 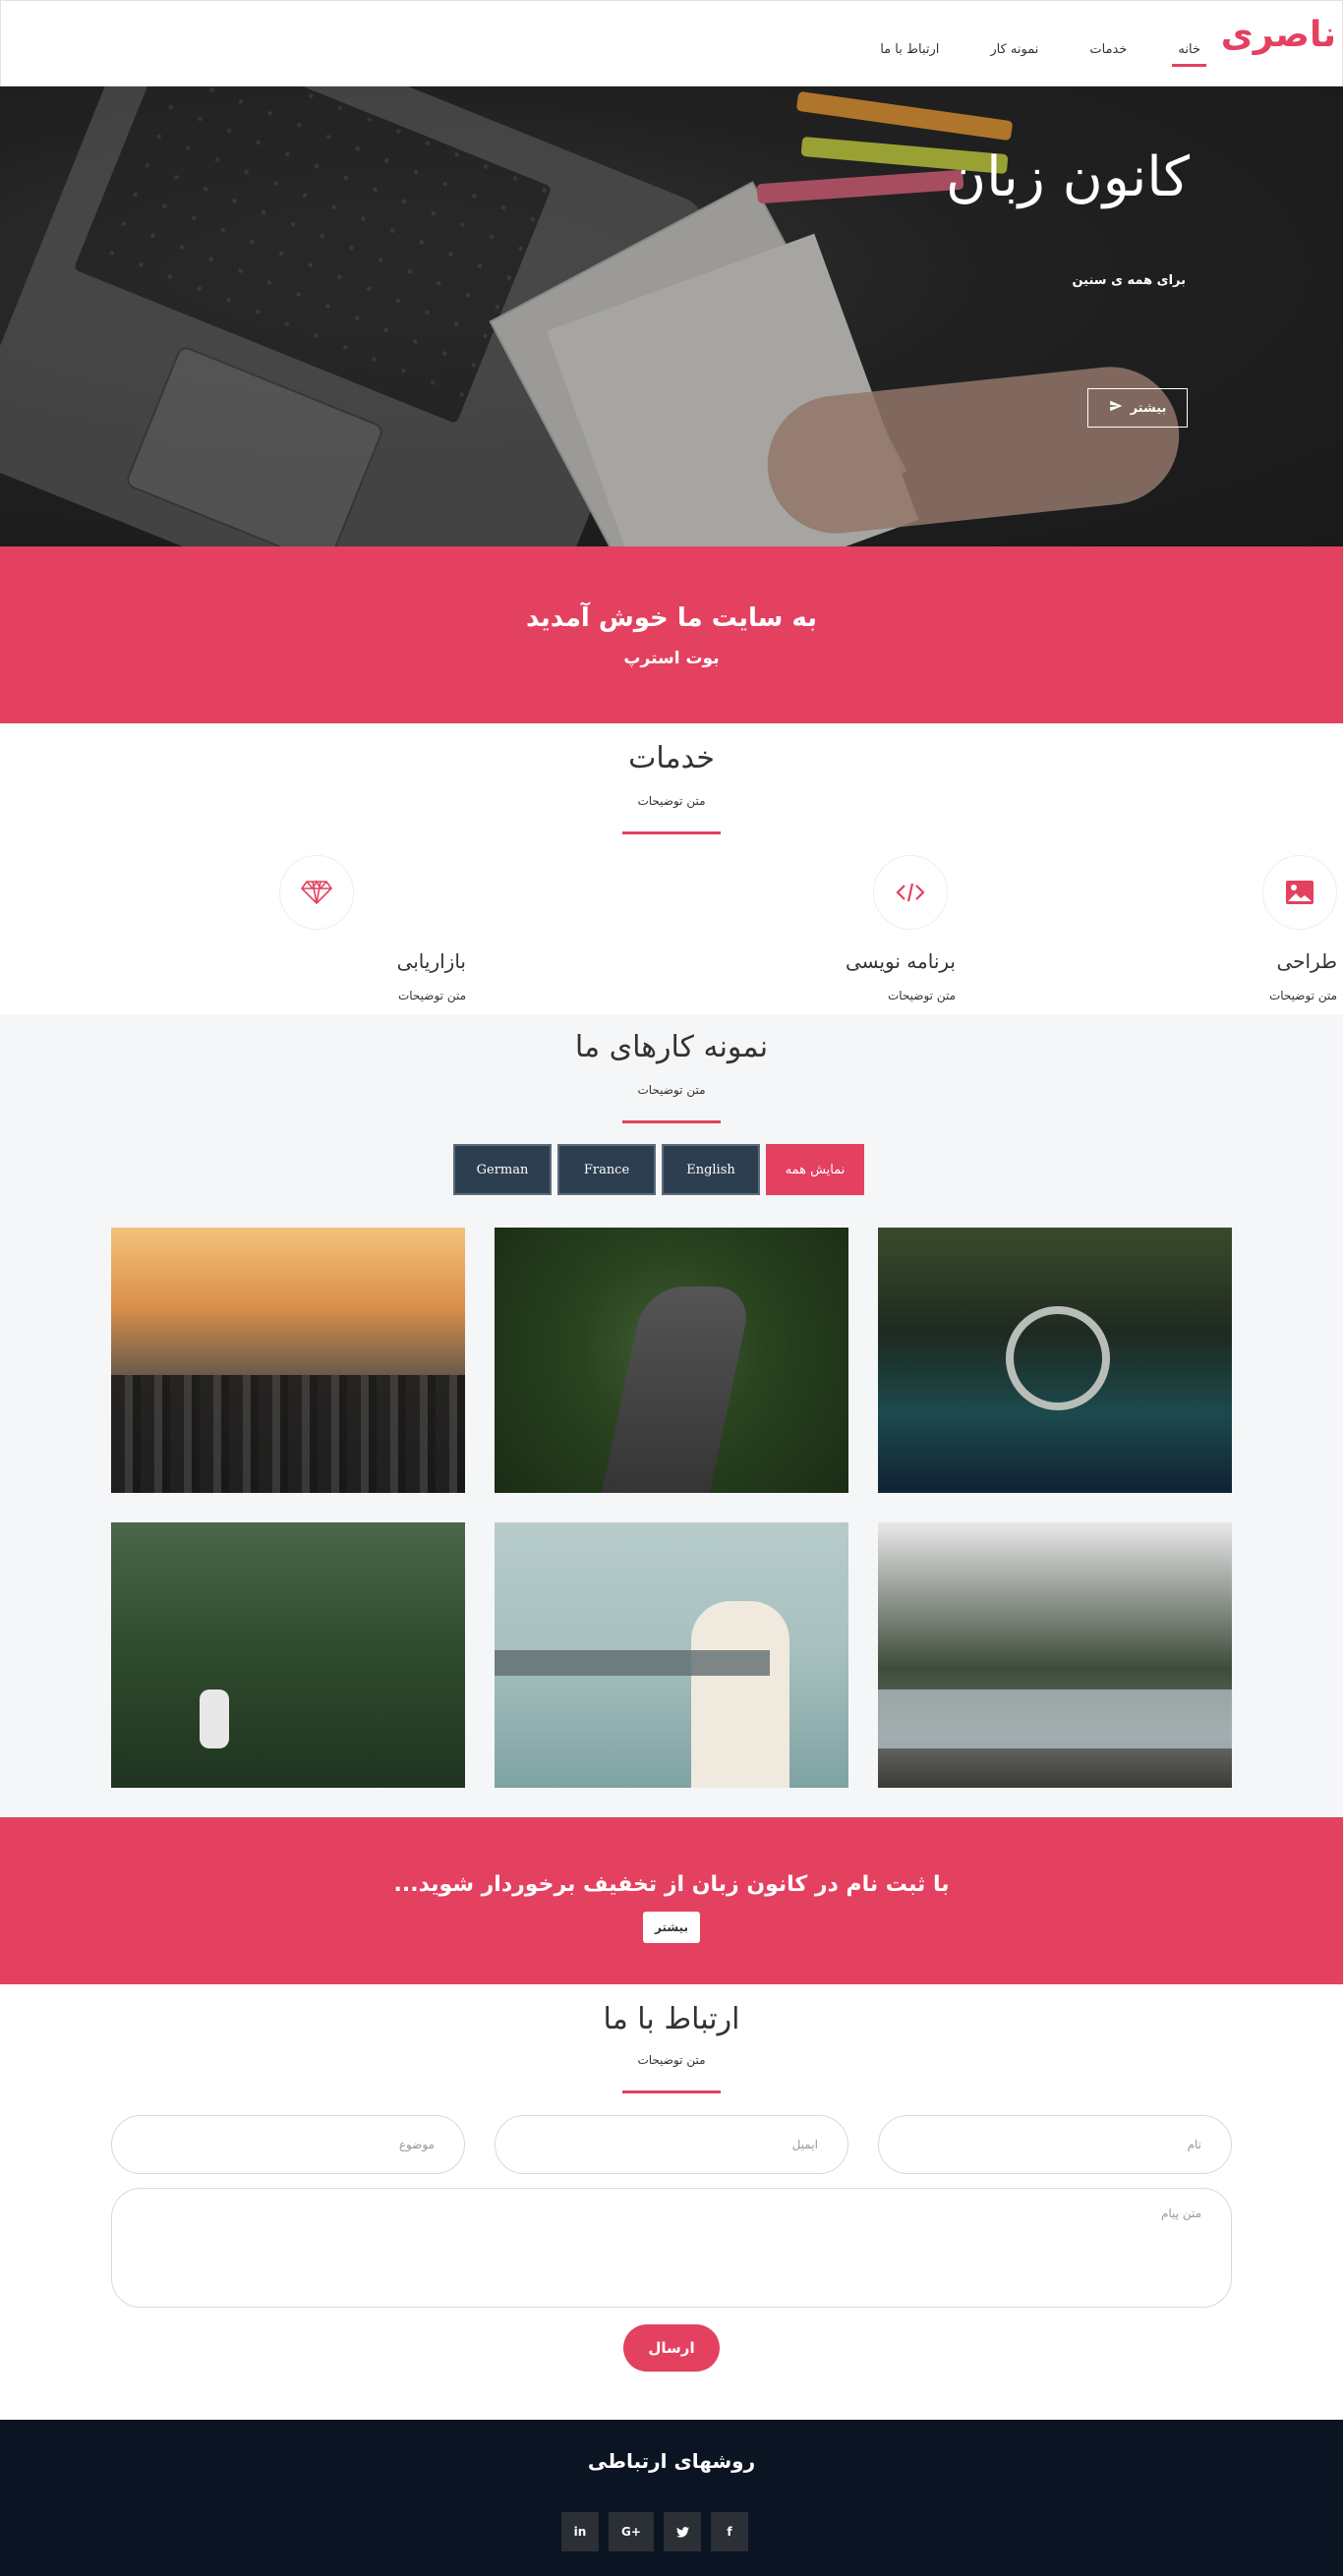 What do you see at coordinates (1306, 961) in the screenshot?
I see `service-title: طراحی` at bounding box center [1306, 961].